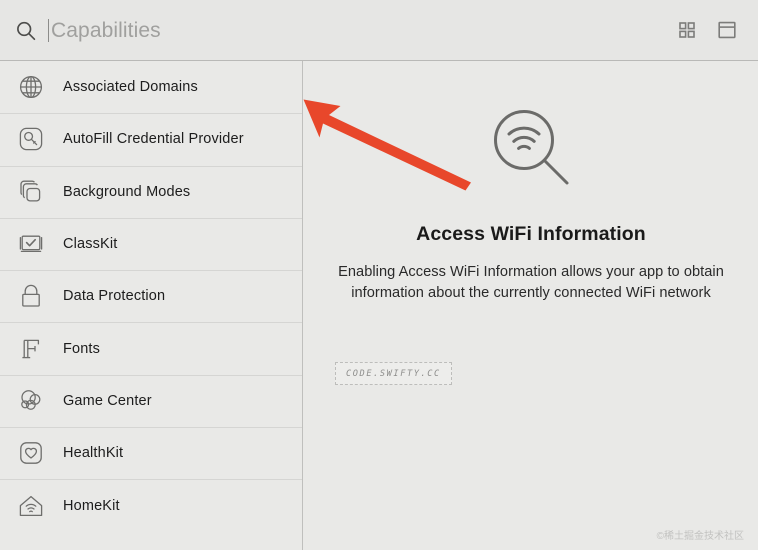 The height and width of the screenshot is (550, 758). Describe the element at coordinates (31, 87) in the screenshot. I see `globe-icon` at that location.